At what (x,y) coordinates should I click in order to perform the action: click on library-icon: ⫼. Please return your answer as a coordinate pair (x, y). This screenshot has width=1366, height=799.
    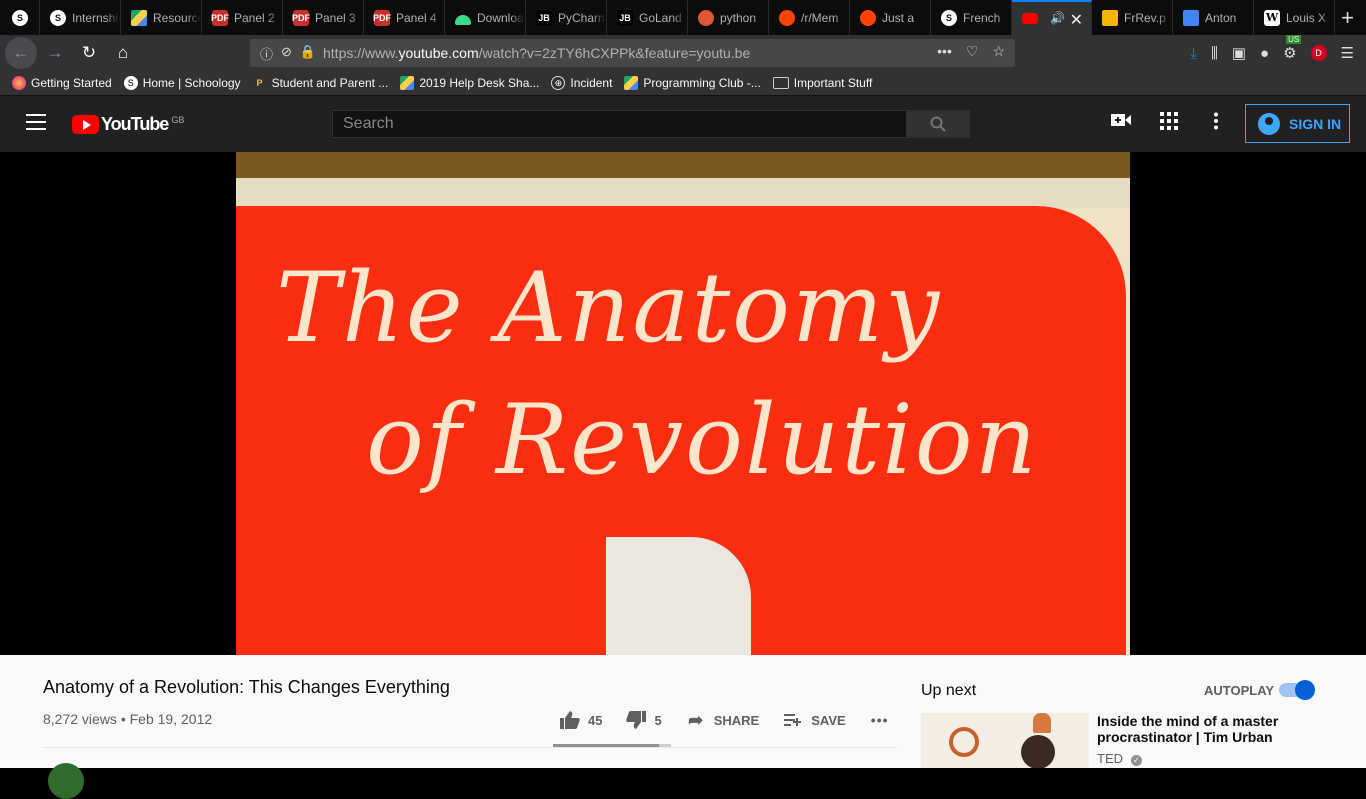
    Looking at the image, I should click on (1214, 53).